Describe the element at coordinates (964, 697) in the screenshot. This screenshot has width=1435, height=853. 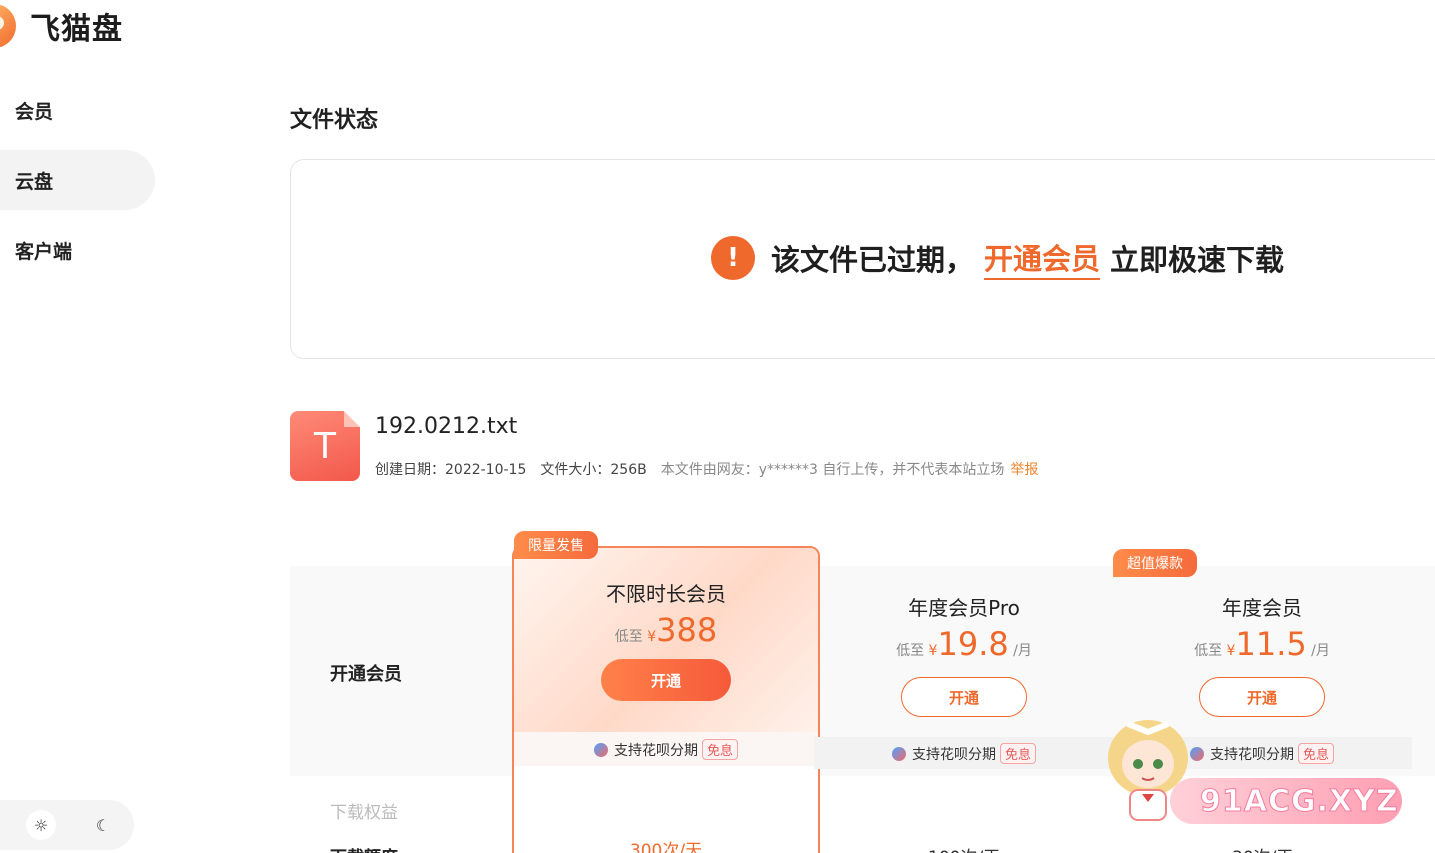
I see `open-button-annual-pro: 开通` at that location.